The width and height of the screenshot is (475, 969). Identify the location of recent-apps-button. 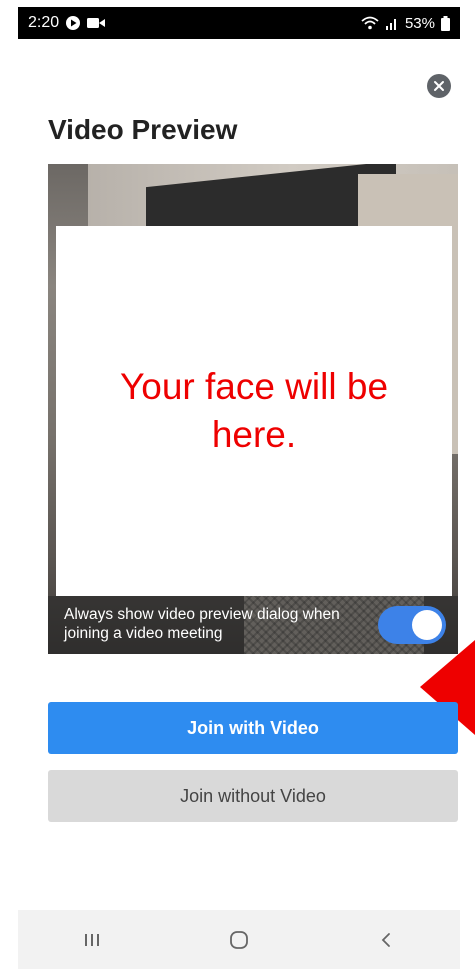
(92, 940).